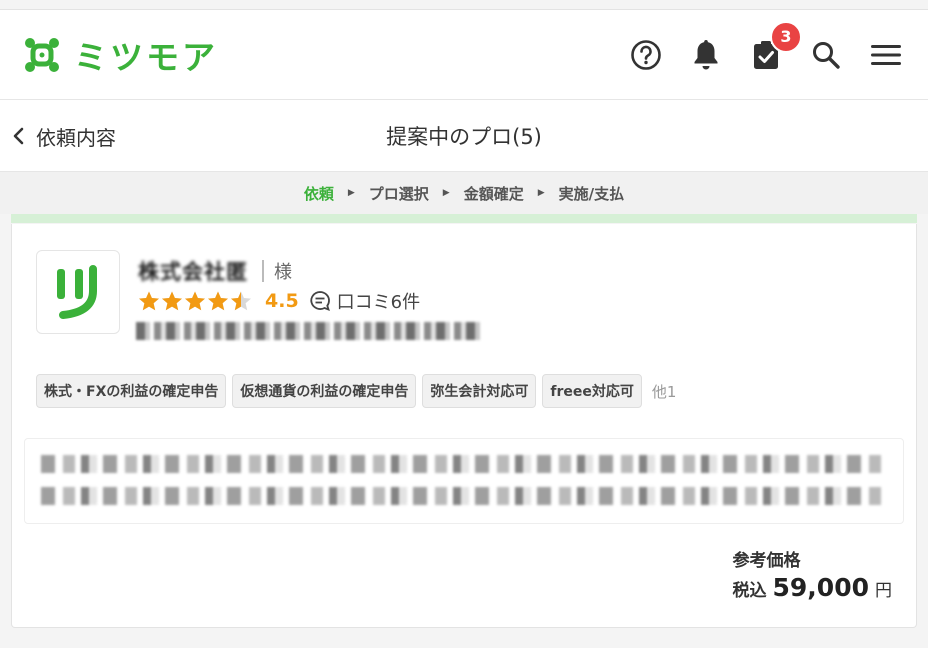  I want to click on help-button, so click(646, 55).